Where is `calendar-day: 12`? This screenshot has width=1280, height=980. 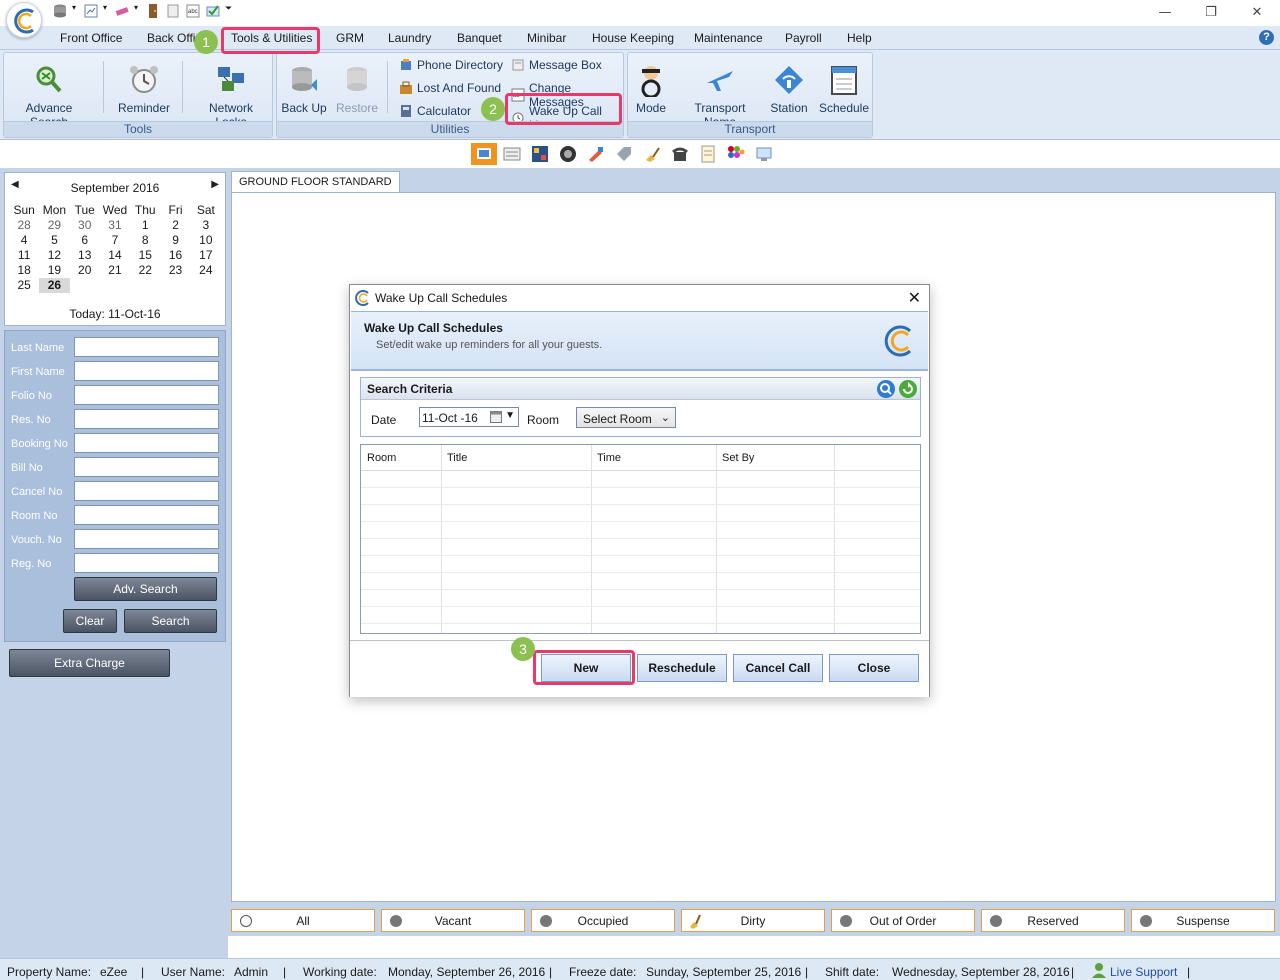 calendar-day: 12 is located at coordinates (54, 255).